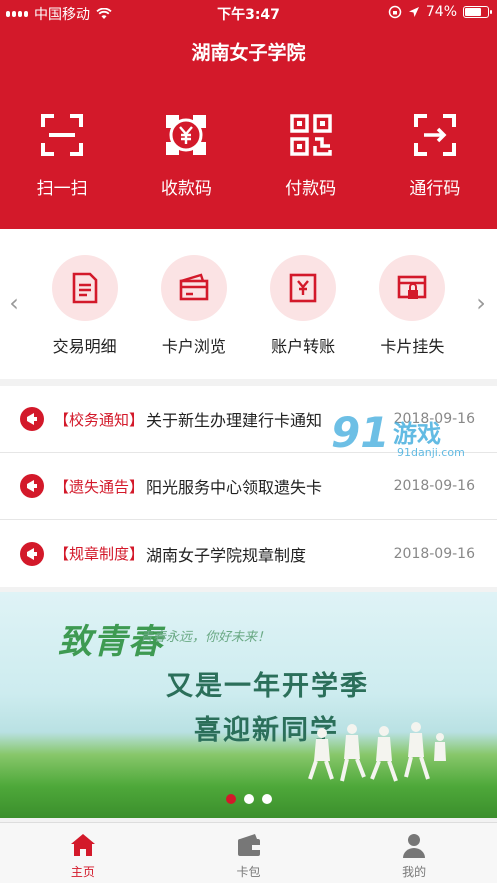  I want to click on menu-item-report-loss: 卡片挂失, so click(412, 306).